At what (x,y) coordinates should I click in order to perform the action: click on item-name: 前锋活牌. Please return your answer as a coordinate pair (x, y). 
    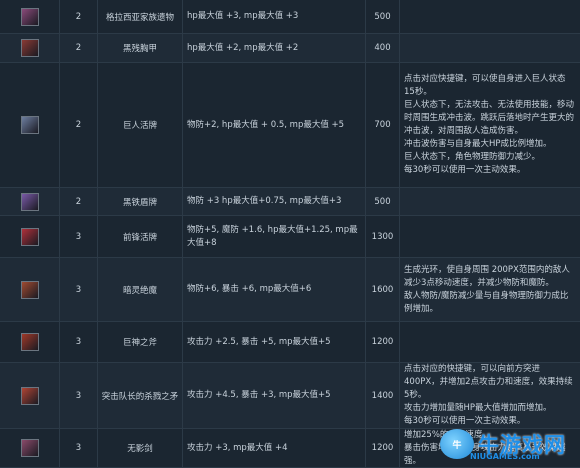
    Looking at the image, I should click on (140, 236).